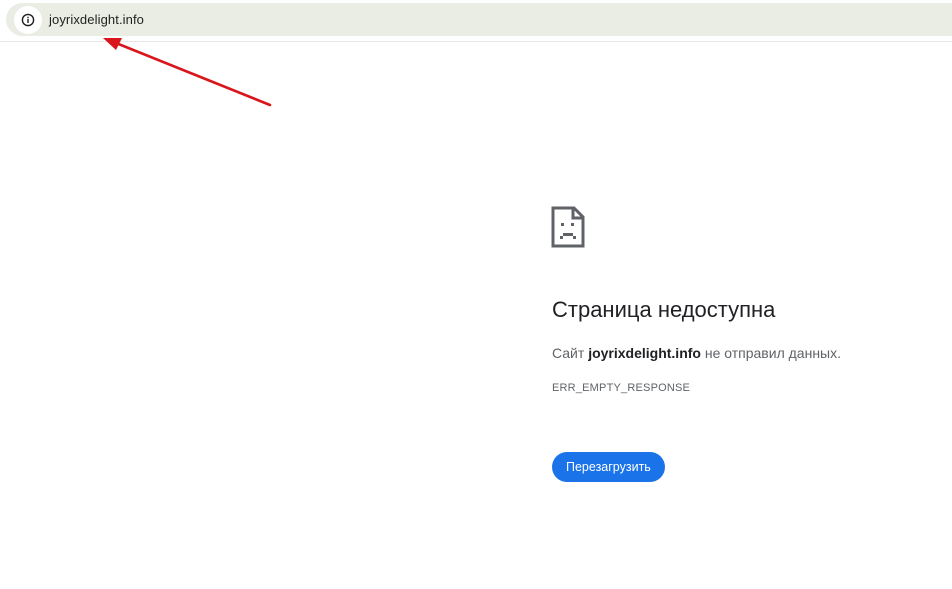 The width and height of the screenshot is (952, 589). Describe the element at coordinates (664, 309) in the screenshot. I see `error-title: Страница недоступна` at that location.